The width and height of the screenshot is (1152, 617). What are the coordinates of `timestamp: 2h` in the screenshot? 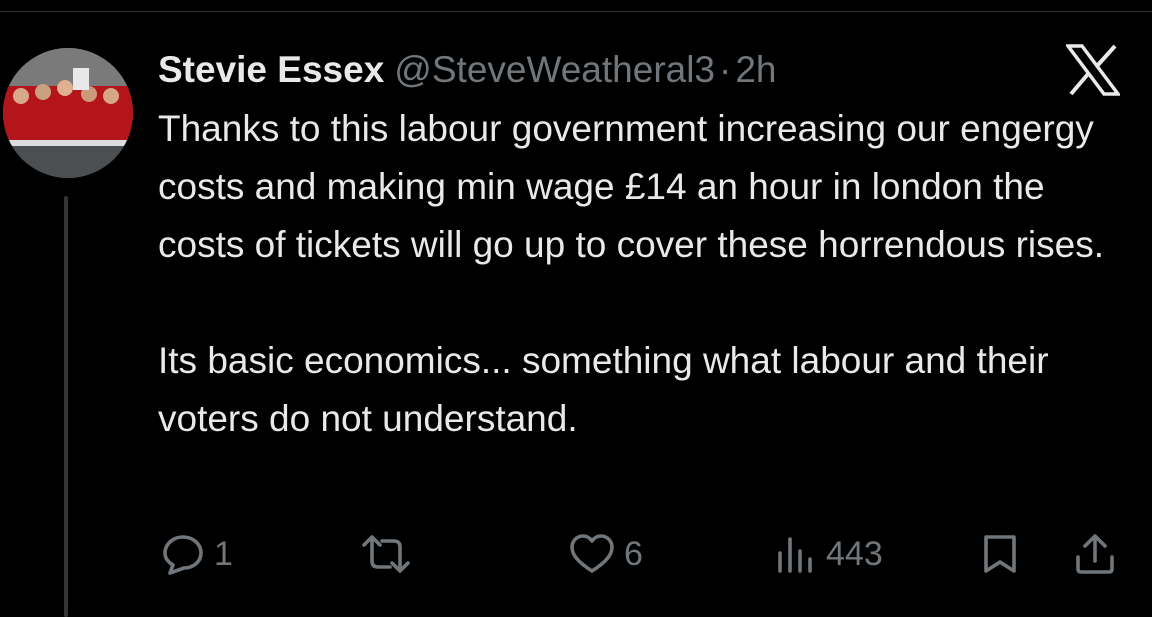 It's located at (755, 70).